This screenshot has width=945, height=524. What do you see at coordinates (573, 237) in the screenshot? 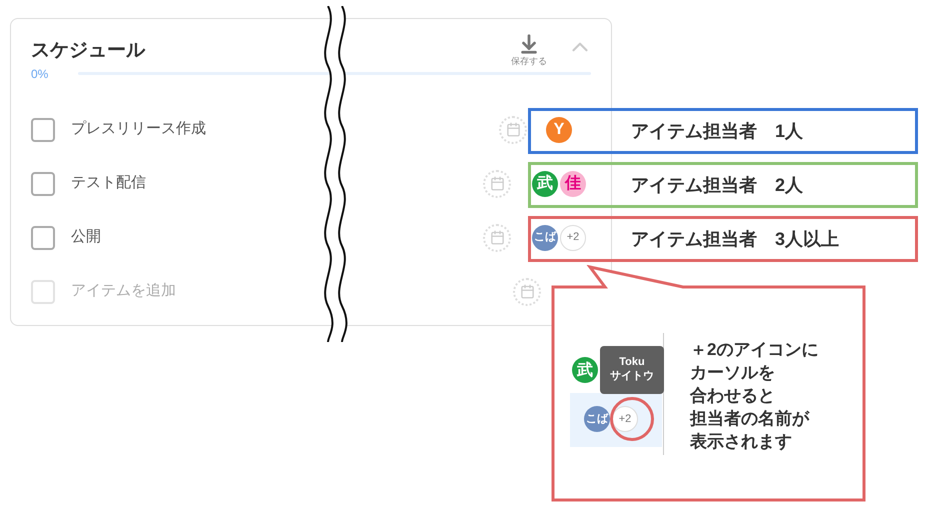
I see `more-assignees-button: +2` at bounding box center [573, 237].